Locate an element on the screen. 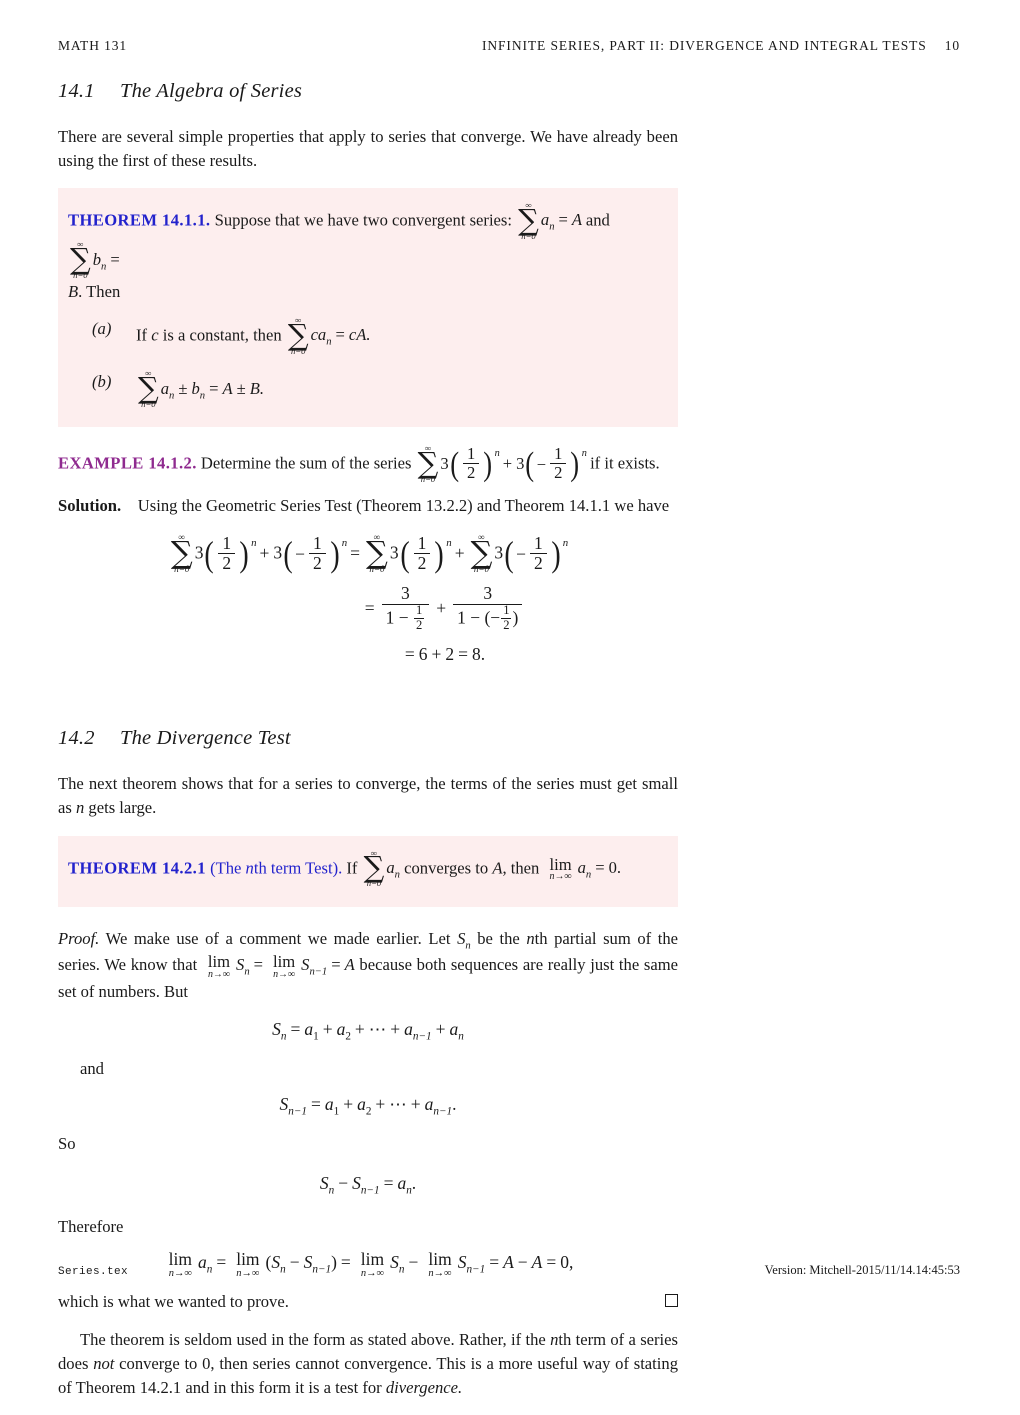 This screenshot has width=1020, height=1415. footer-version: Version: Mitchell-2015/11/14.14:45:53 is located at coordinates (862, 1270).